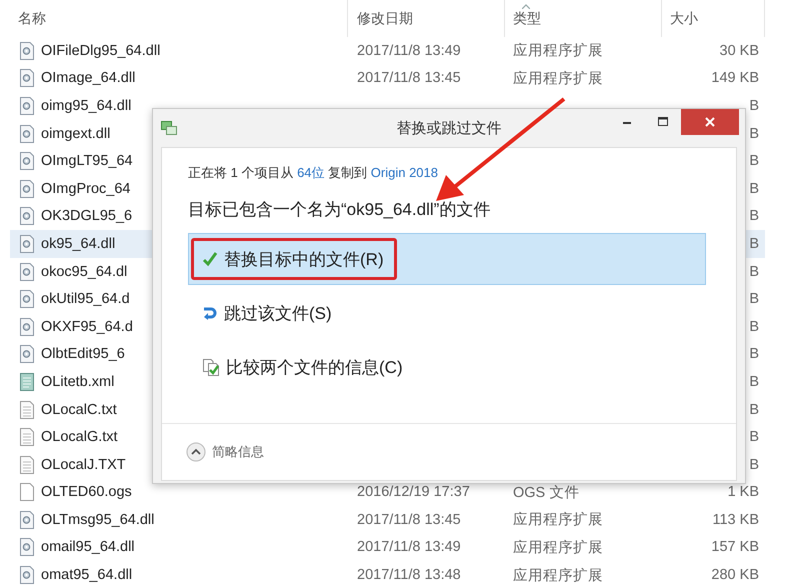  What do you see at coordinates (100, 50) in the screenshot?
I see `file-name: OIFileDlg95_64.dll` at bounding box center [100, 50].